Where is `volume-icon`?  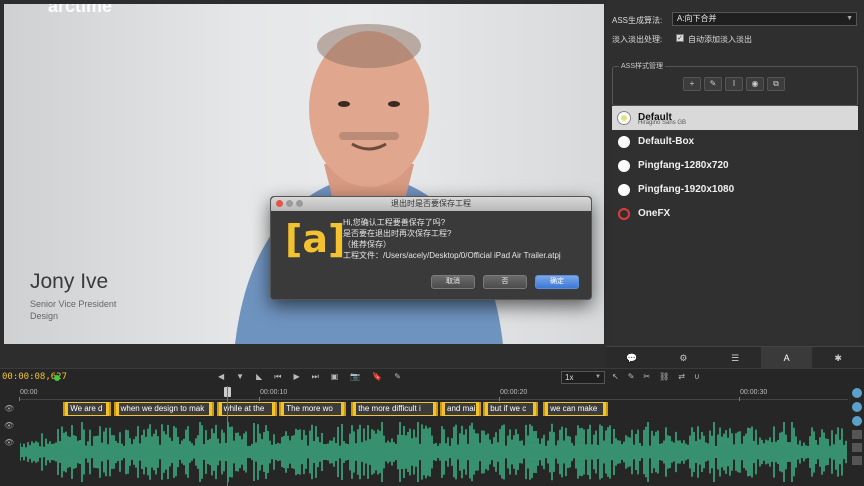
volume-icon is located at coordinates (857, 460).